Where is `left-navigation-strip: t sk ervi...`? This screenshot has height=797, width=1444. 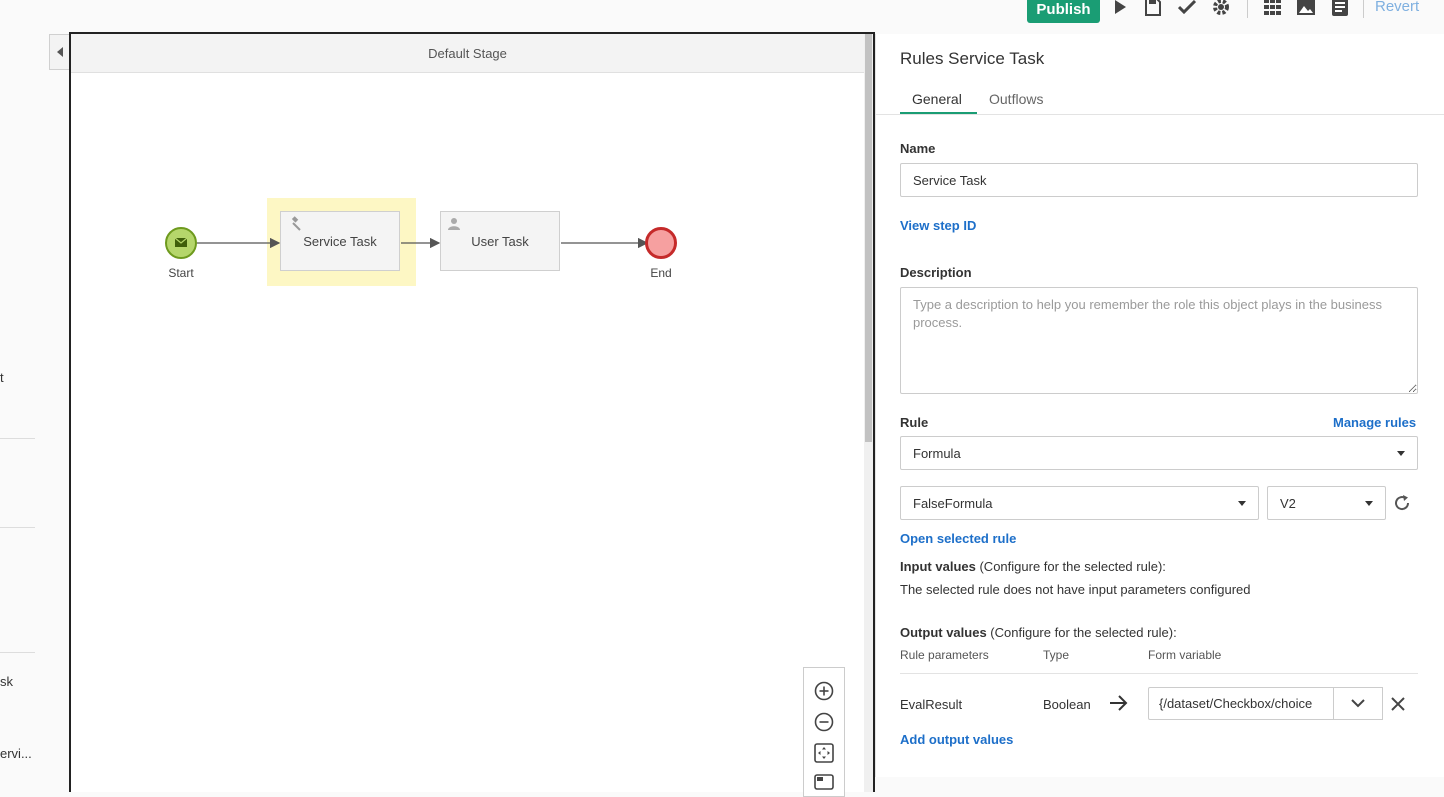 left-navigation-strip: t sk ervi... is located at coordinates (18, 388).